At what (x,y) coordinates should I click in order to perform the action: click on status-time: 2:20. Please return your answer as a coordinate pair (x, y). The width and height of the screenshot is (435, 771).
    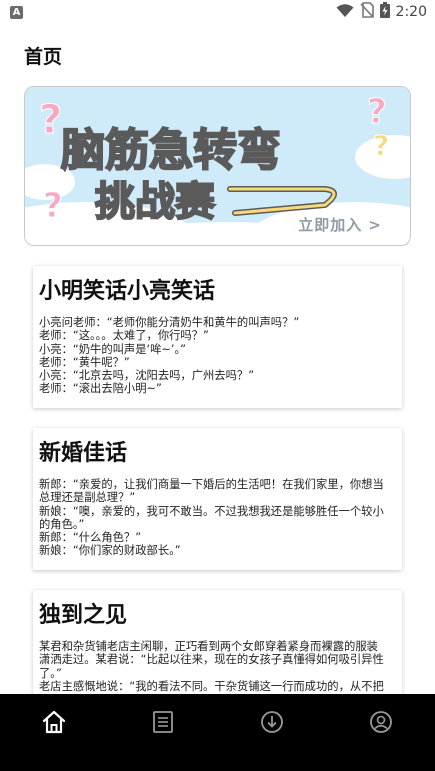
    Looking at the image, I should click on (411, 12).